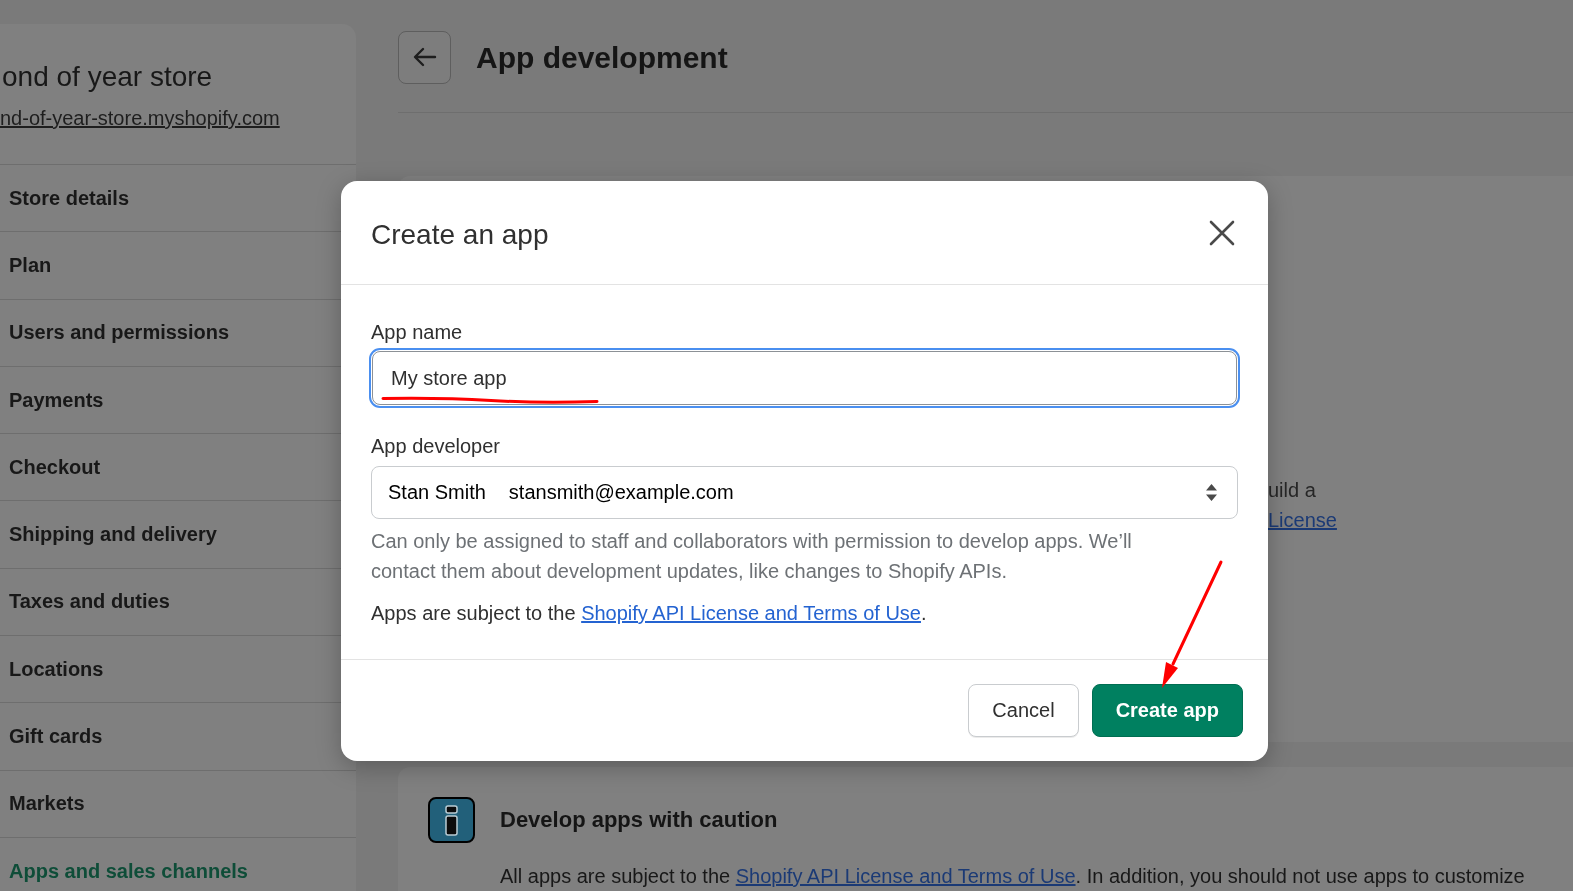  What do you see at coordinates (752, 556) in the screenshot?
I see `help-text: Can only be assigned to staff and collaborators with permission to develop apps. We’ll contact them about development updates, like changes to Shopify APIs.` at bounding box center [752, 556].